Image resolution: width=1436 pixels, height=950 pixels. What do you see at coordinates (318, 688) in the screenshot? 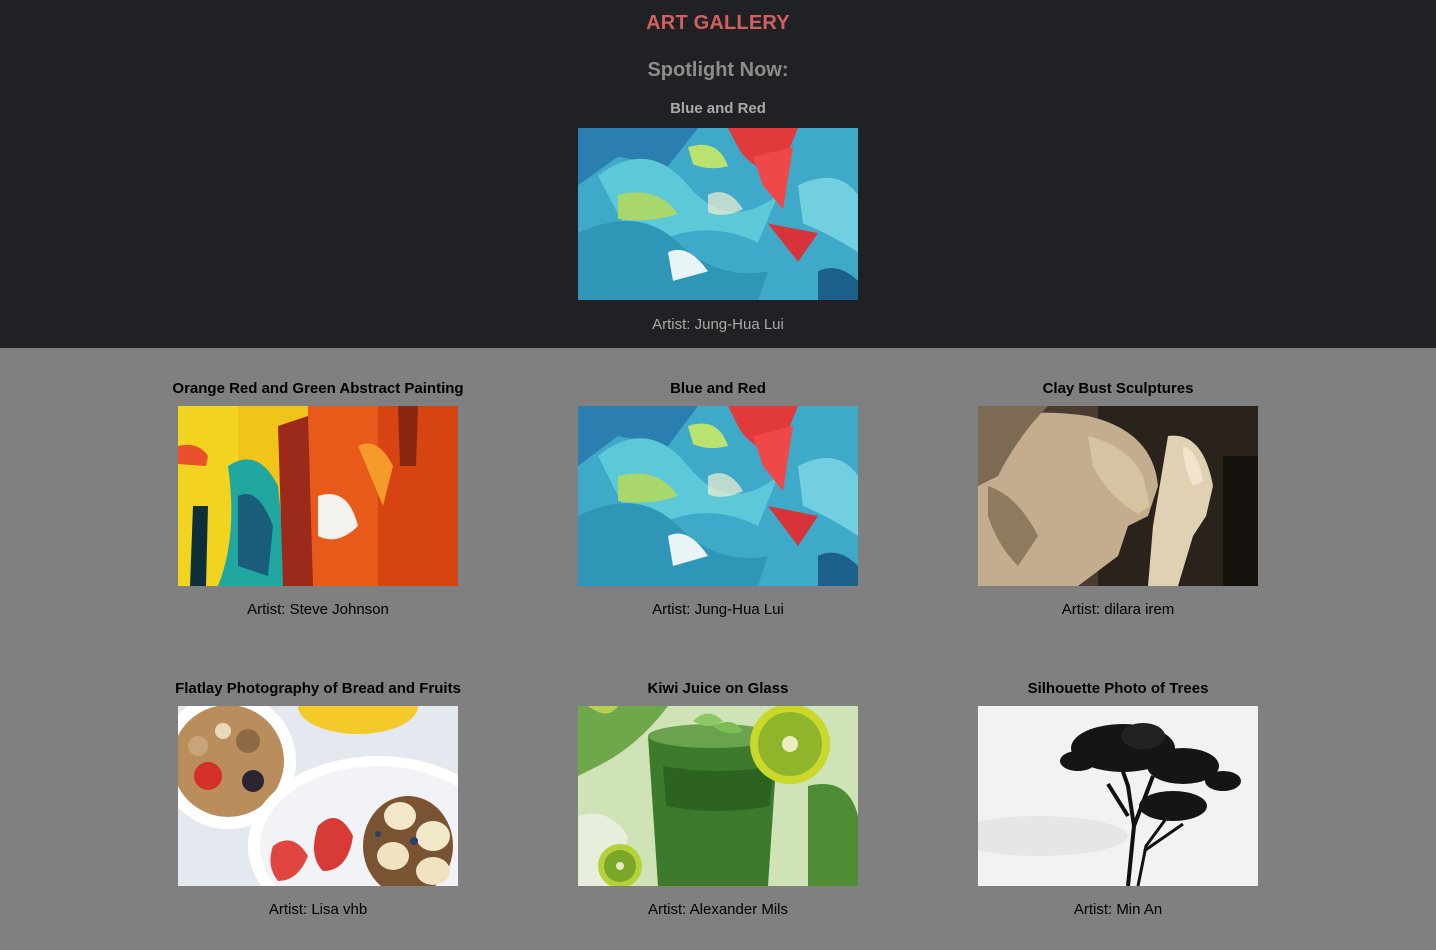
I see `card-title: Flatlay Photography of Bread and Fruits` at bounding box center [318, 688].